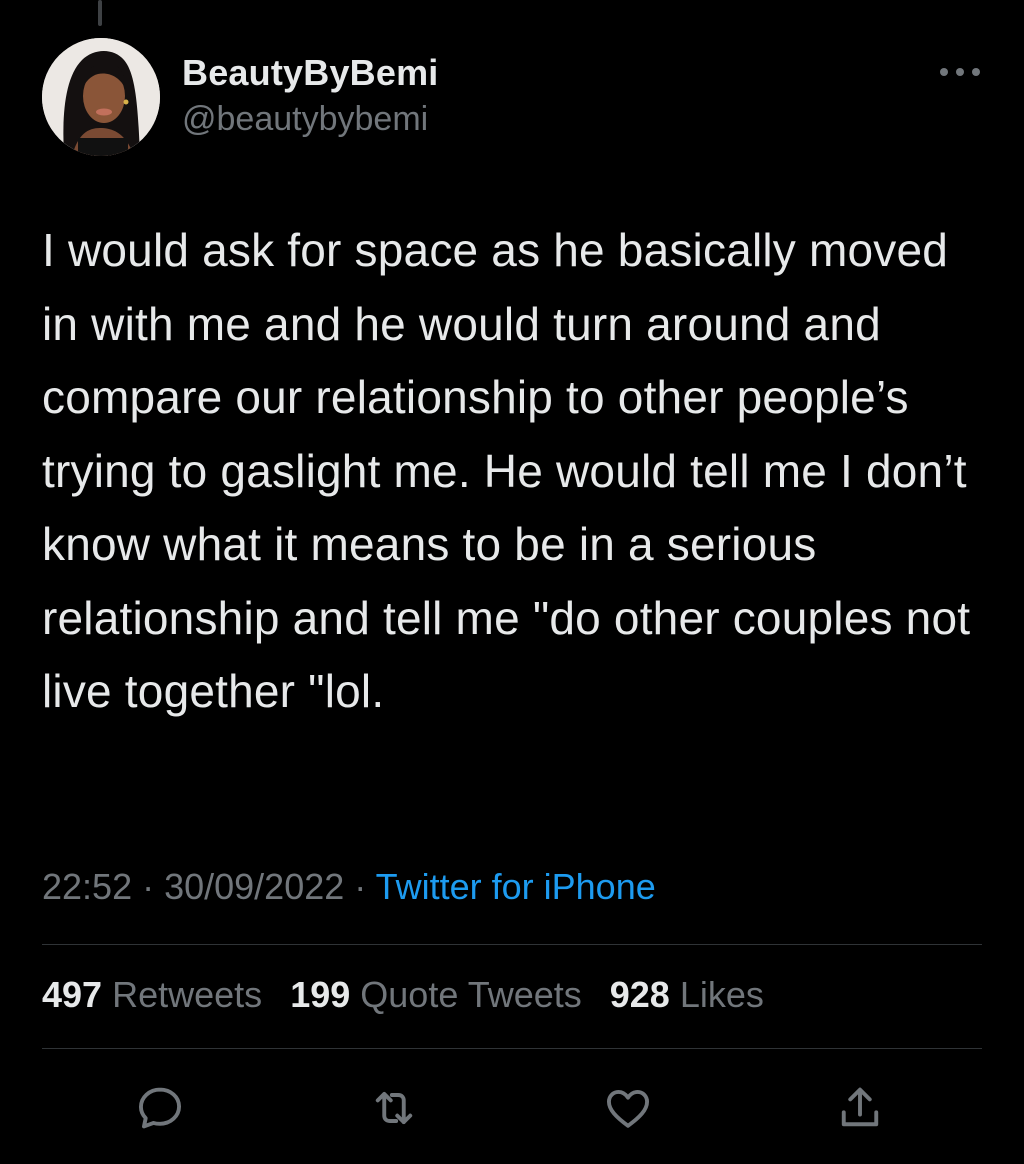 This screenshot has height=1164, width=1024. Describe the element at coordinates (512, 1108) in the screenshot. I see `action-bar` at that location.